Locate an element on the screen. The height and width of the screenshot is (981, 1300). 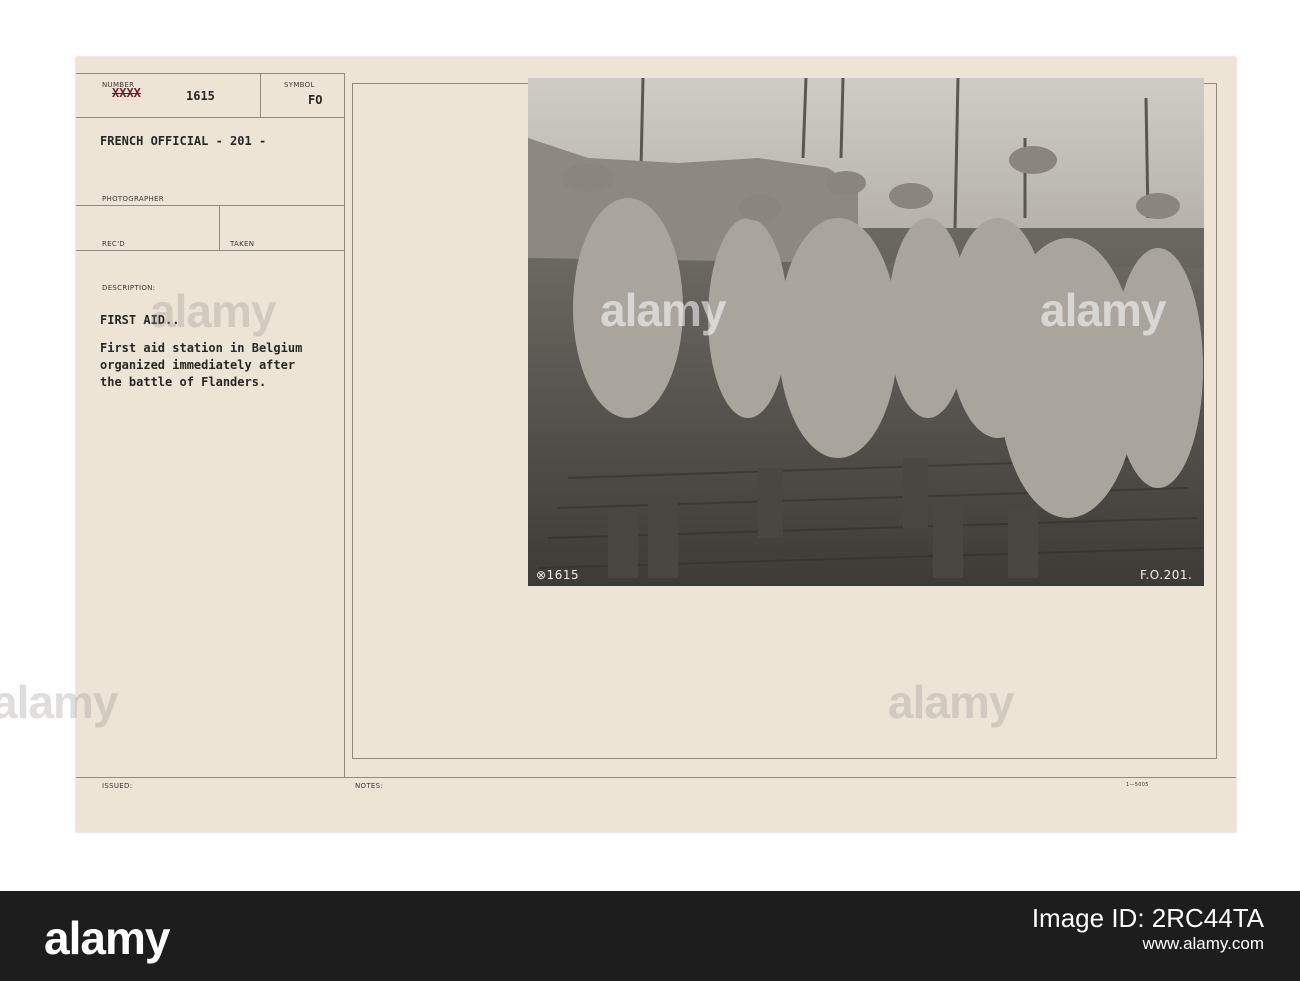
number-struck: XXXX is located at coordinates (126, 93).